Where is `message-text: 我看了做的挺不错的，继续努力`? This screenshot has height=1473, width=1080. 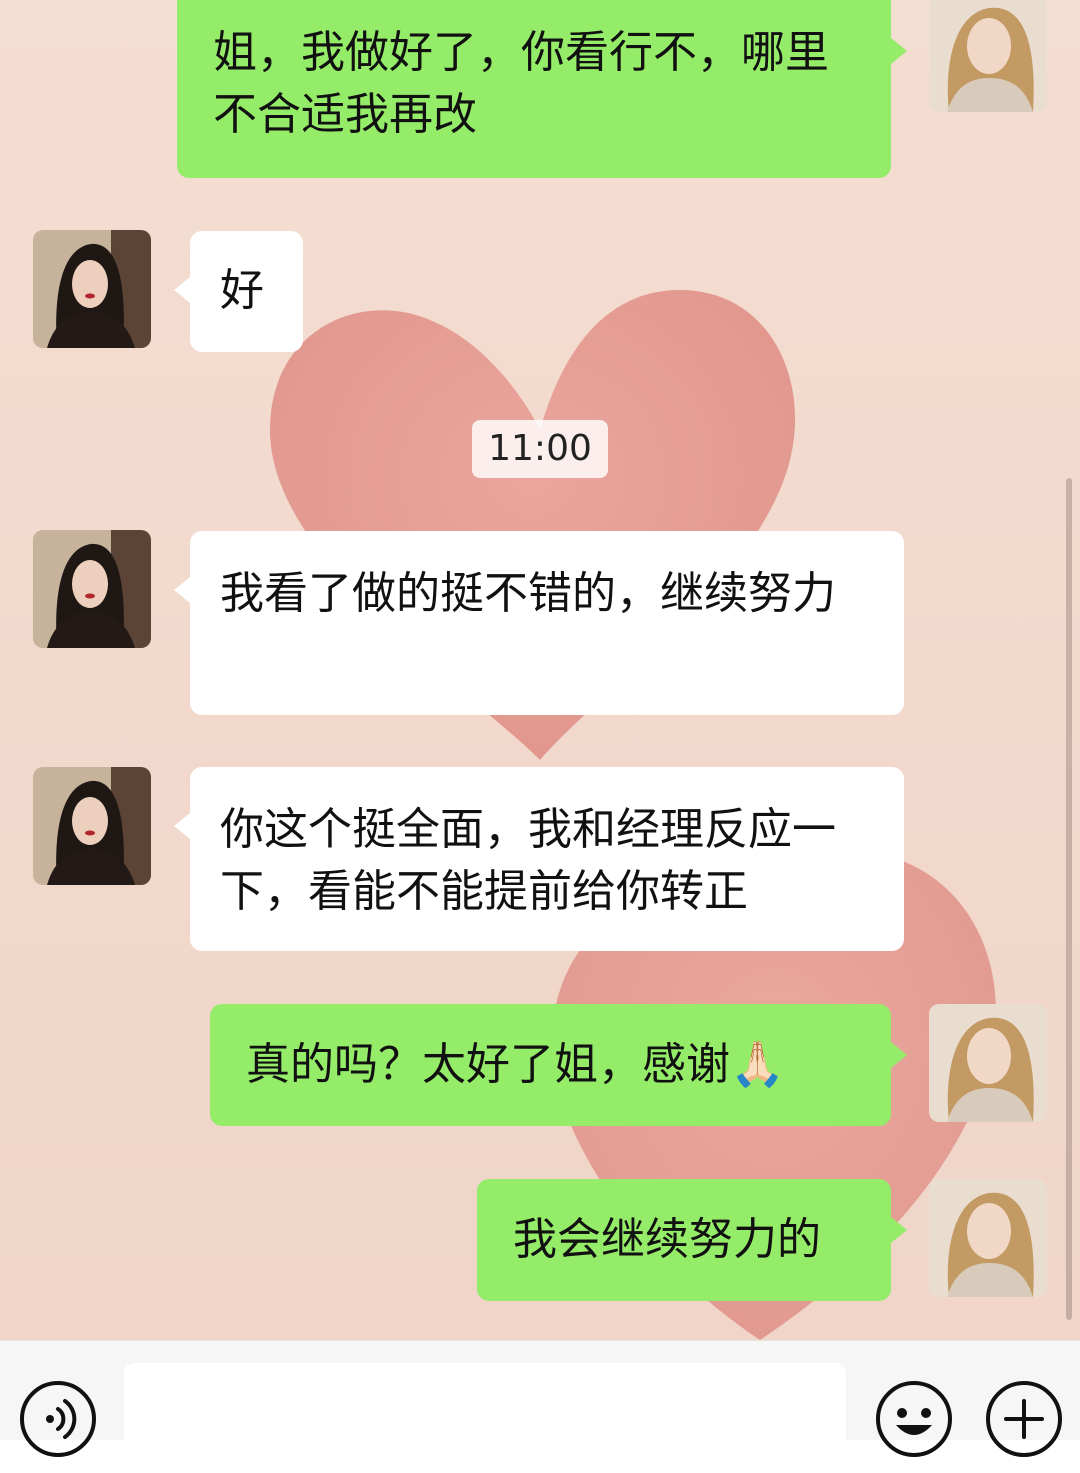
message-text: 我看了做的挺不错的，继续努力 is located at coordinates (528, 593).